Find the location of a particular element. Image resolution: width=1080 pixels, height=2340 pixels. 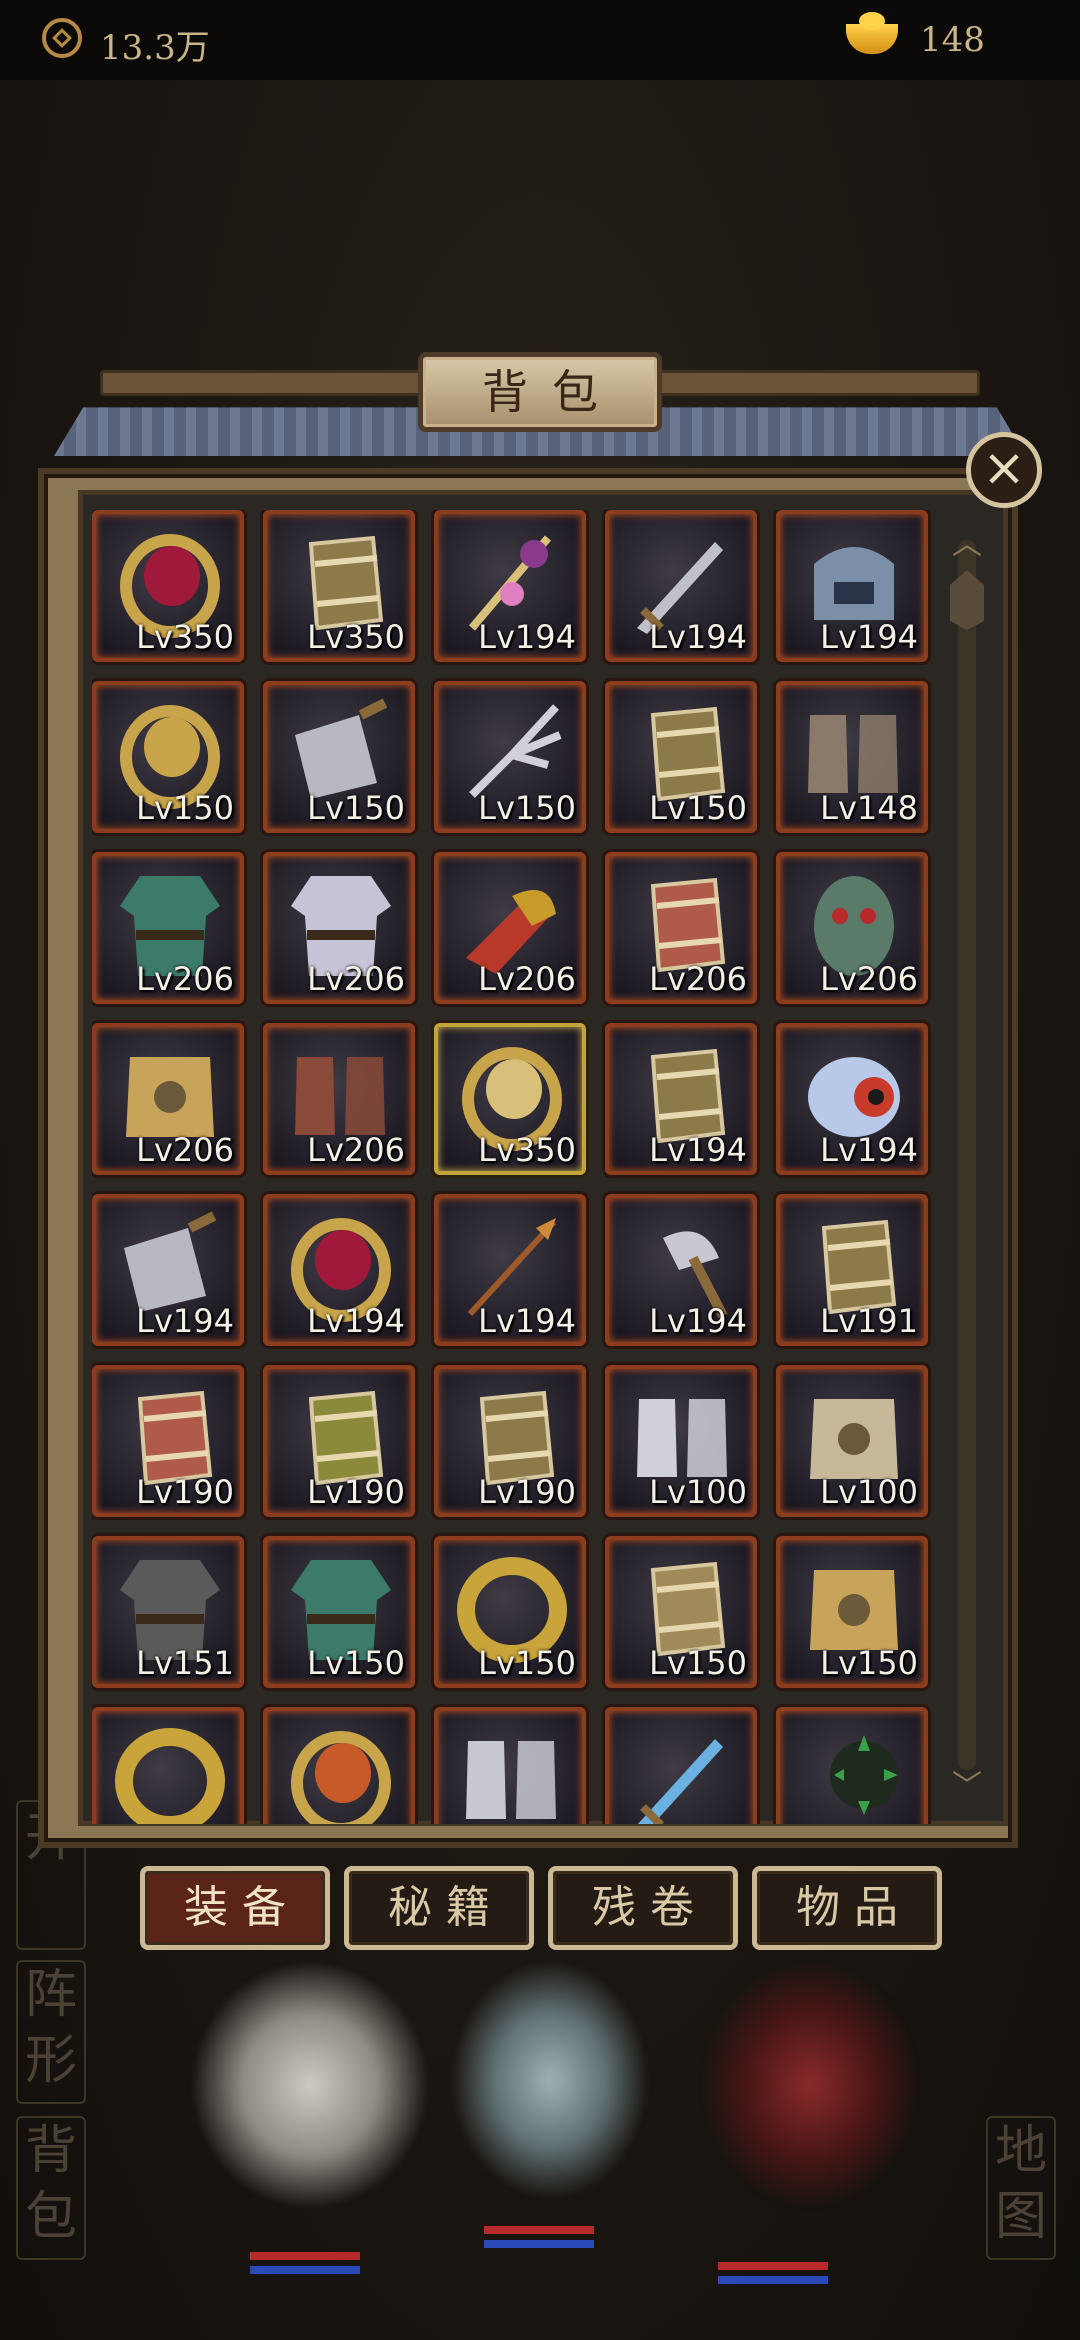

character-left is located at coordinates (310, 2085).